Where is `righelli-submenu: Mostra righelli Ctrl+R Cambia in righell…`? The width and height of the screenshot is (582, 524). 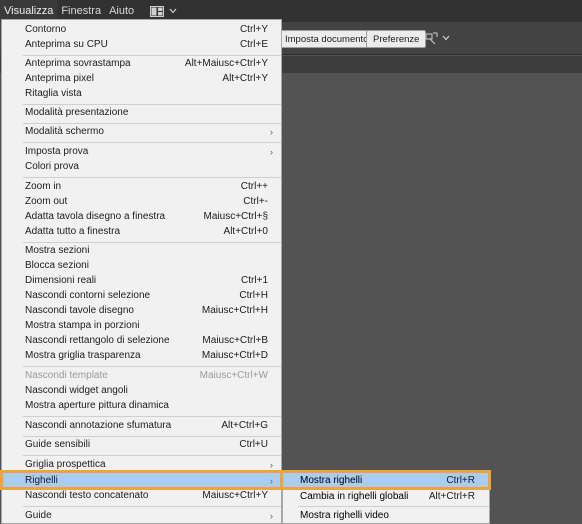 righelli-submenu: Mostra righelli Ctrl+R Cambia in righell… is located at coordinates (386, 497).